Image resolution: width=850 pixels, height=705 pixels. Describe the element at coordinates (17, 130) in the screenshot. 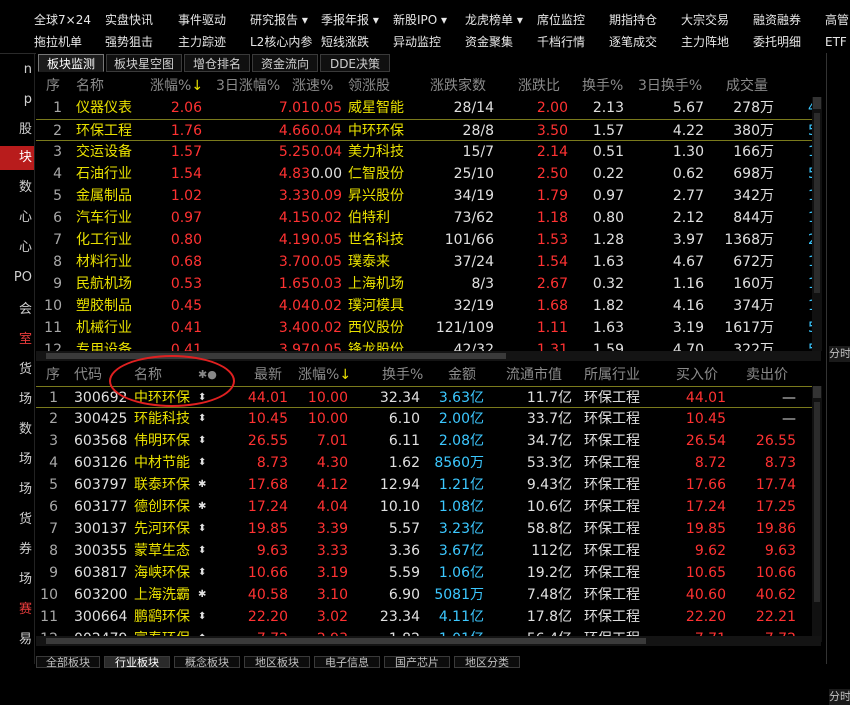

I see `sidebar-item: 股` at that location.